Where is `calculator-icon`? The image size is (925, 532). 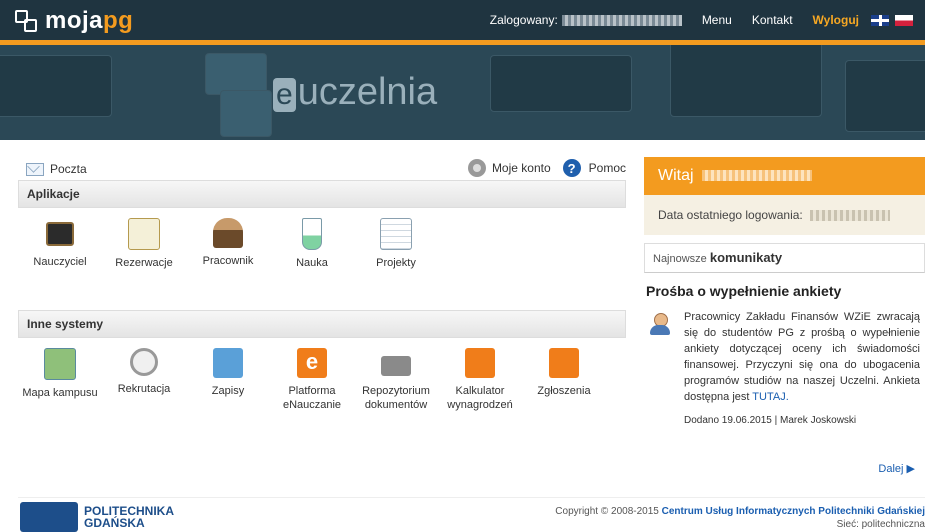
calculator-icon is located at coordinates (480, 363).